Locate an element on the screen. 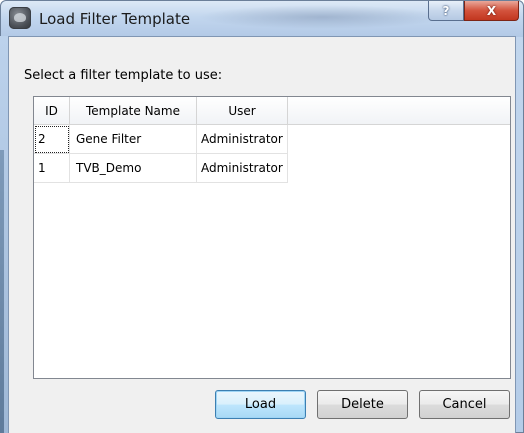 The height and width of the screenshot is (433, 524). column-header-filler is located at coordinates (399, 111).